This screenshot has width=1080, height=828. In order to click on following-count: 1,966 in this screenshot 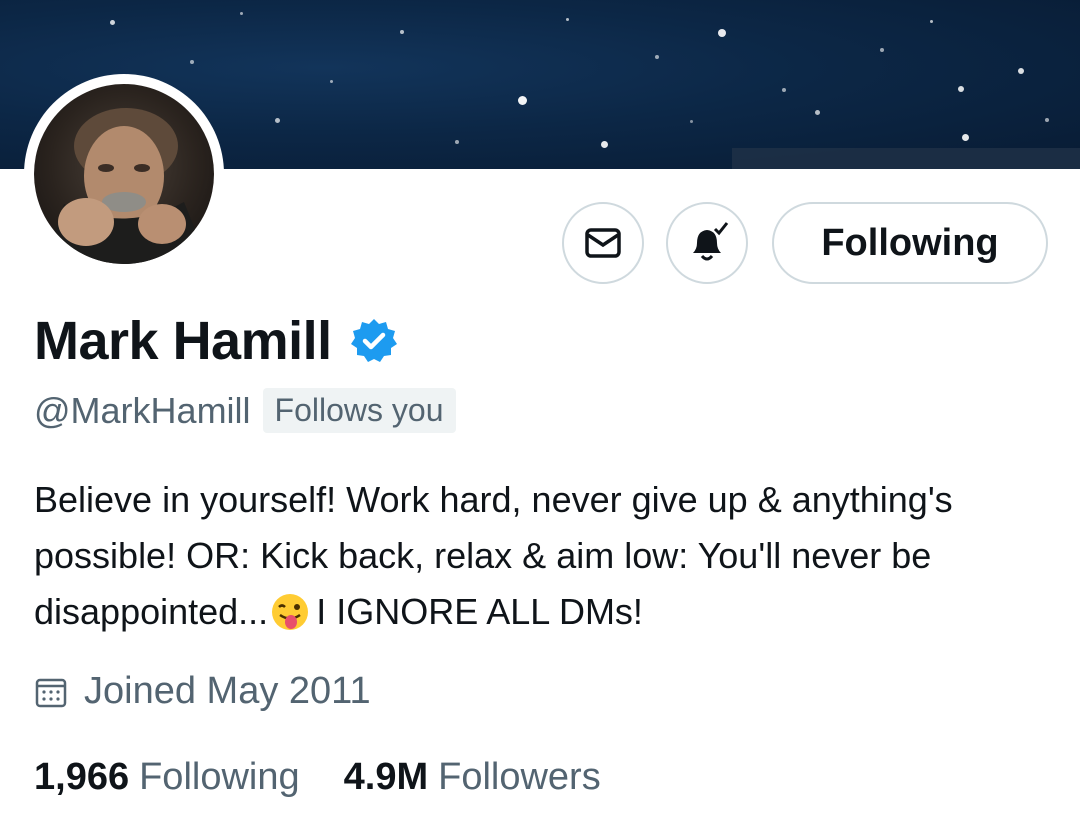, I will do `click(82, 777)`.